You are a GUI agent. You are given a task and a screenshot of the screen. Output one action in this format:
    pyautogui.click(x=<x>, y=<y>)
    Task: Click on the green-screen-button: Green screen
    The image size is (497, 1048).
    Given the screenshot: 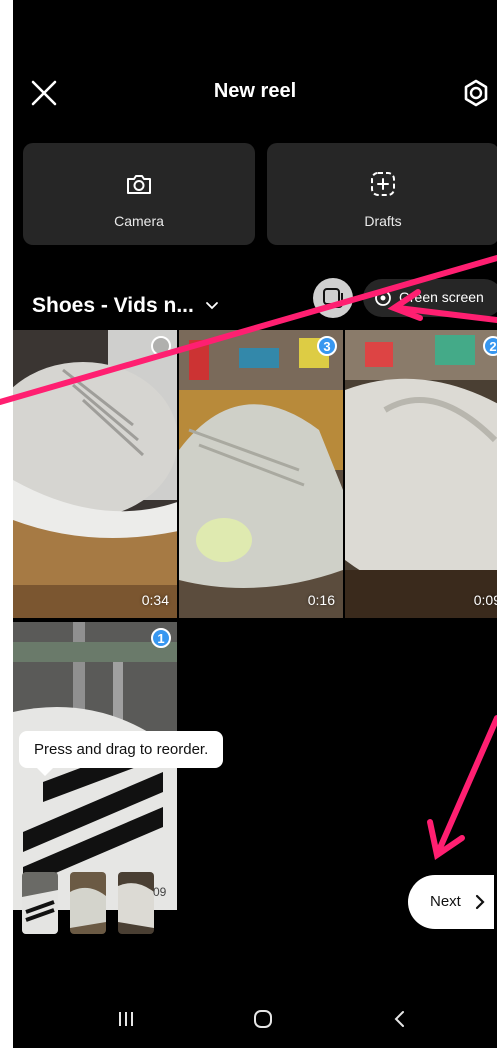 What is the action you would take?
    pyautogui.click(x=430, y=298)
    